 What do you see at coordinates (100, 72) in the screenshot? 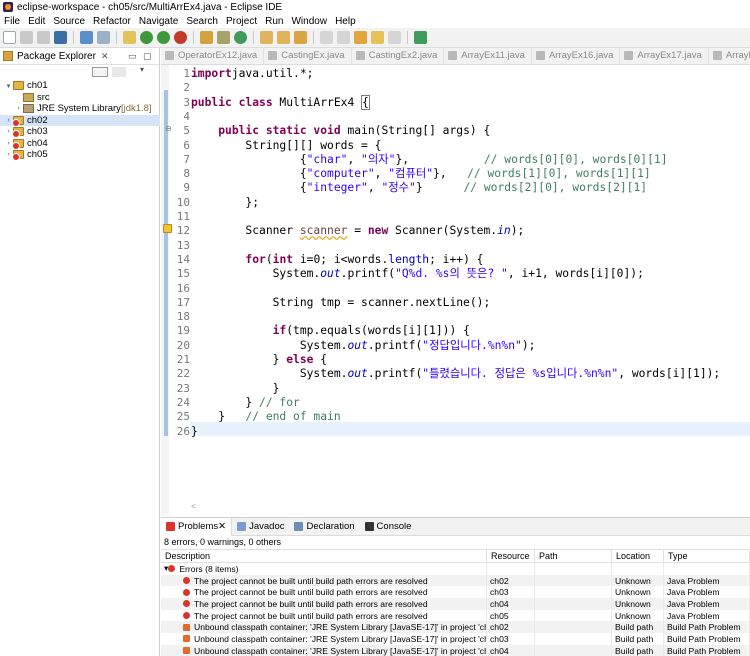
I see `collapse-all-icon` at bounding box center [100, 72].